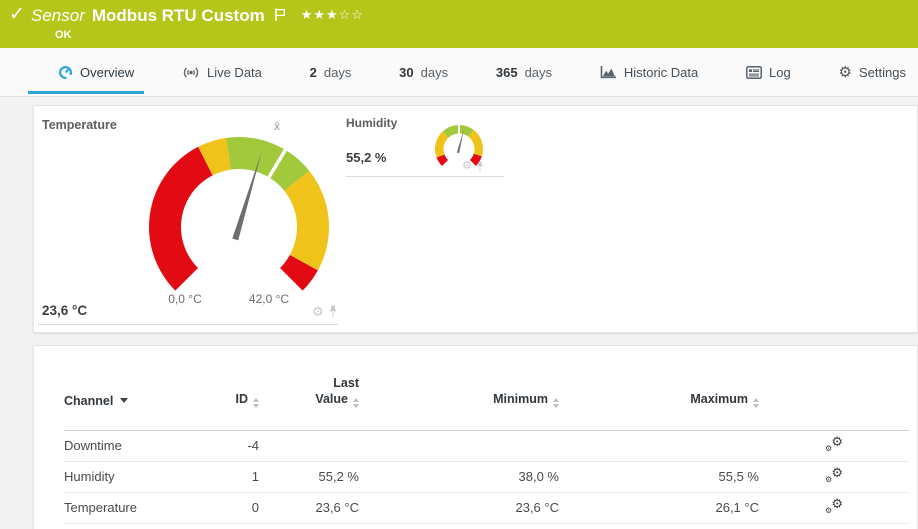  Describe the element at coordinates (737, 507) in the screenshot. I see `channel-maximum: 26,1 °C` at that location.